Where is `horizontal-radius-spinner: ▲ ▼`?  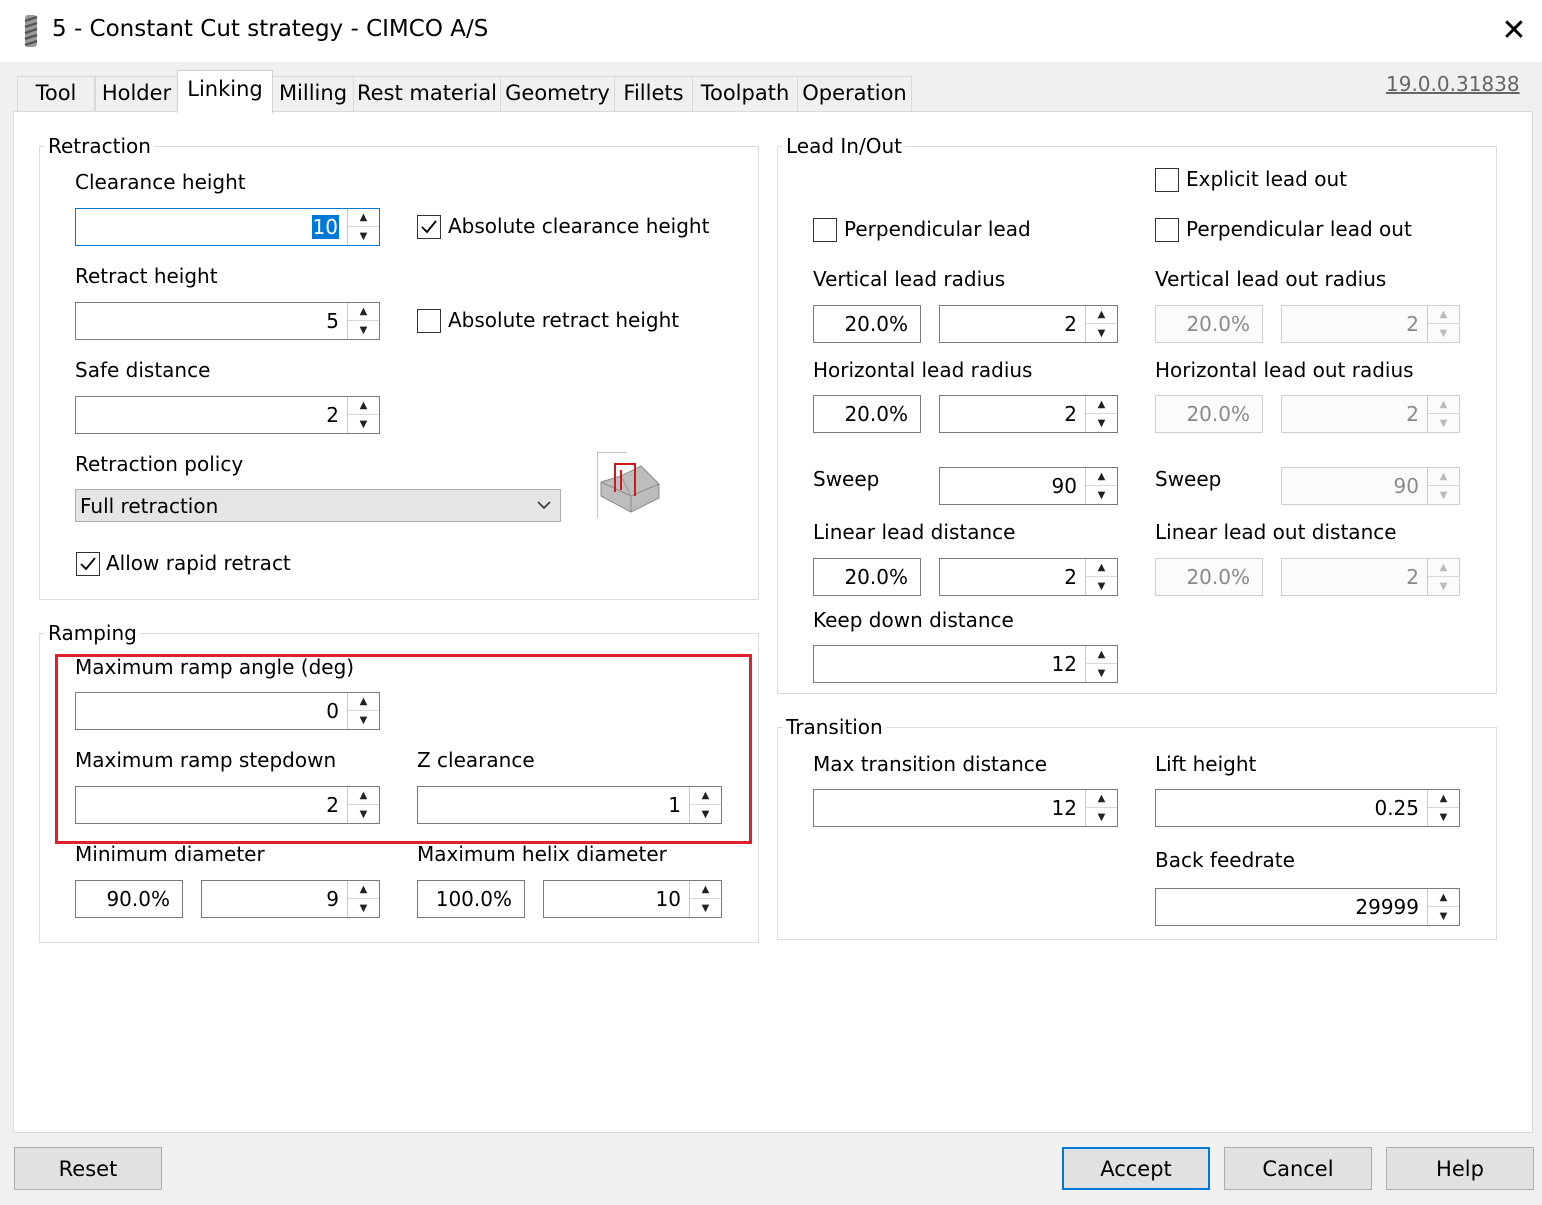 horizontal-radius-spinner: ▲ ▼ is located at coordinates (1101, 414).